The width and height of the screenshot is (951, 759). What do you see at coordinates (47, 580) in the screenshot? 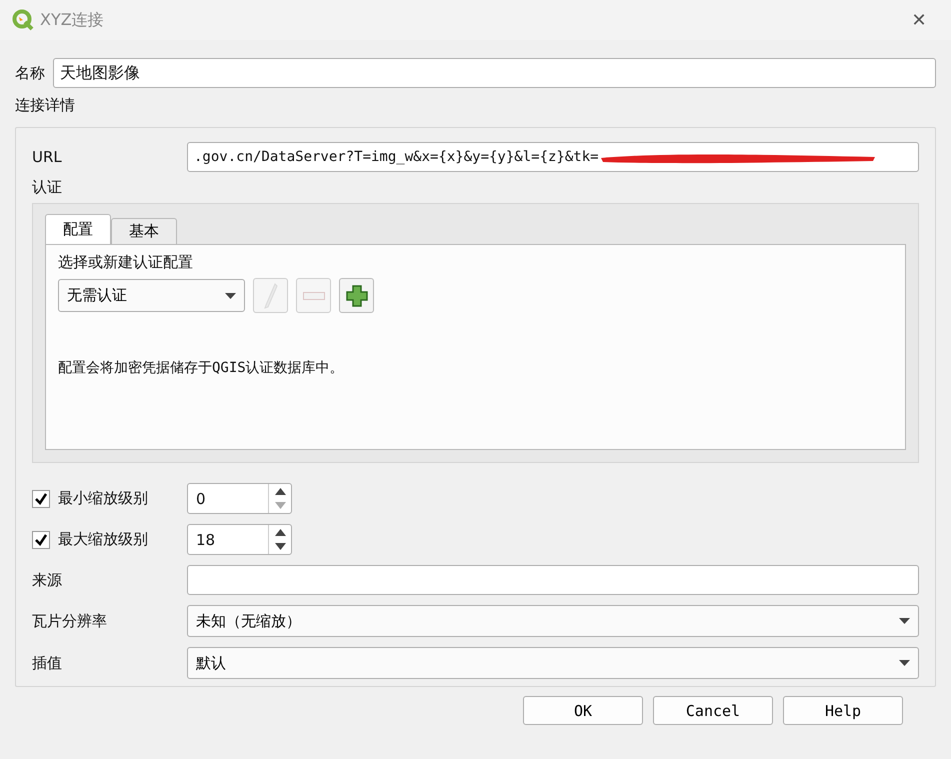
I see `field-label: 来源` at bounding box center [47, 580].